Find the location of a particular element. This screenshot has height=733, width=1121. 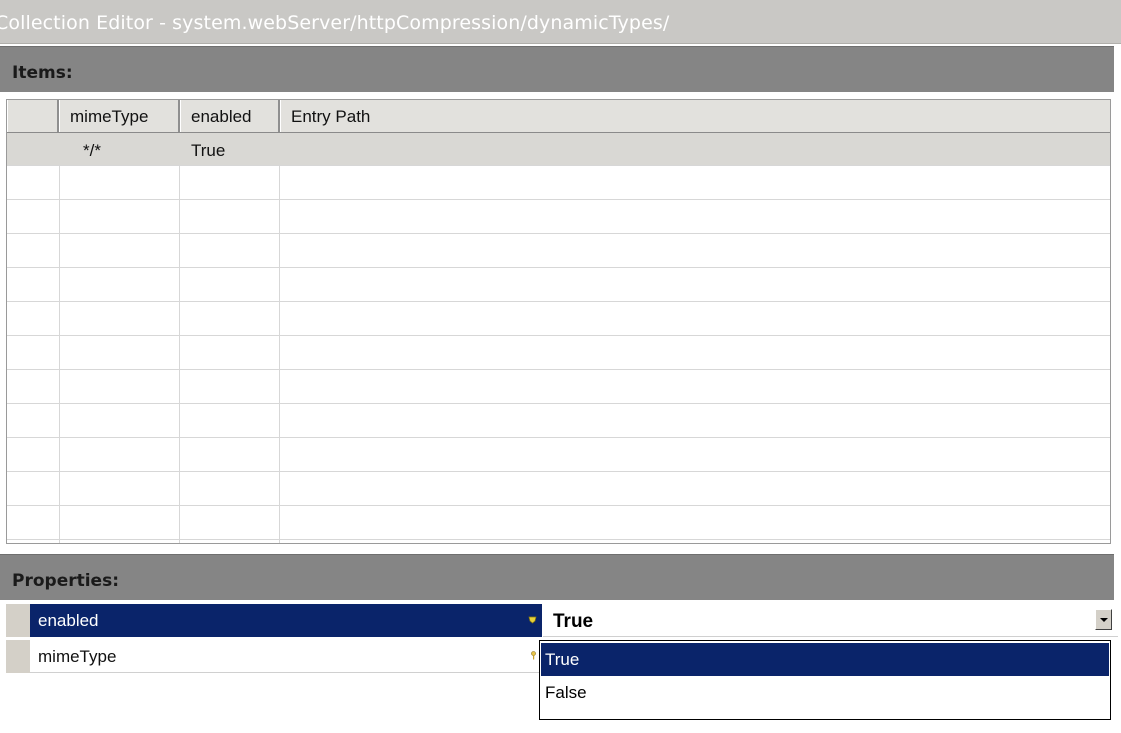

column-header-mimetype: mimeType is located at coordinates (119, 116).